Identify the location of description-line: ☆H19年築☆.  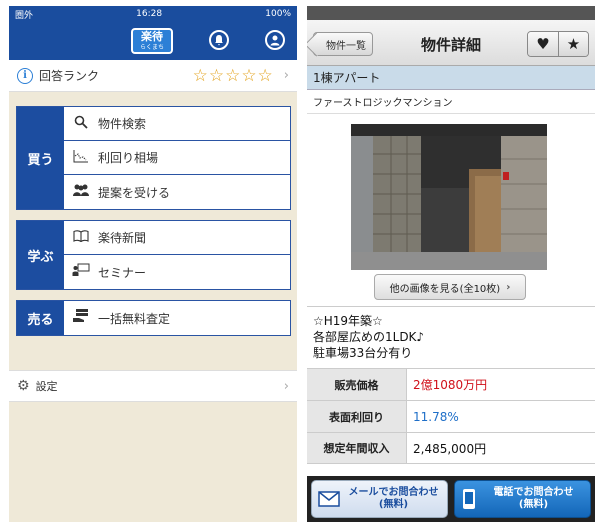
(348, 321).